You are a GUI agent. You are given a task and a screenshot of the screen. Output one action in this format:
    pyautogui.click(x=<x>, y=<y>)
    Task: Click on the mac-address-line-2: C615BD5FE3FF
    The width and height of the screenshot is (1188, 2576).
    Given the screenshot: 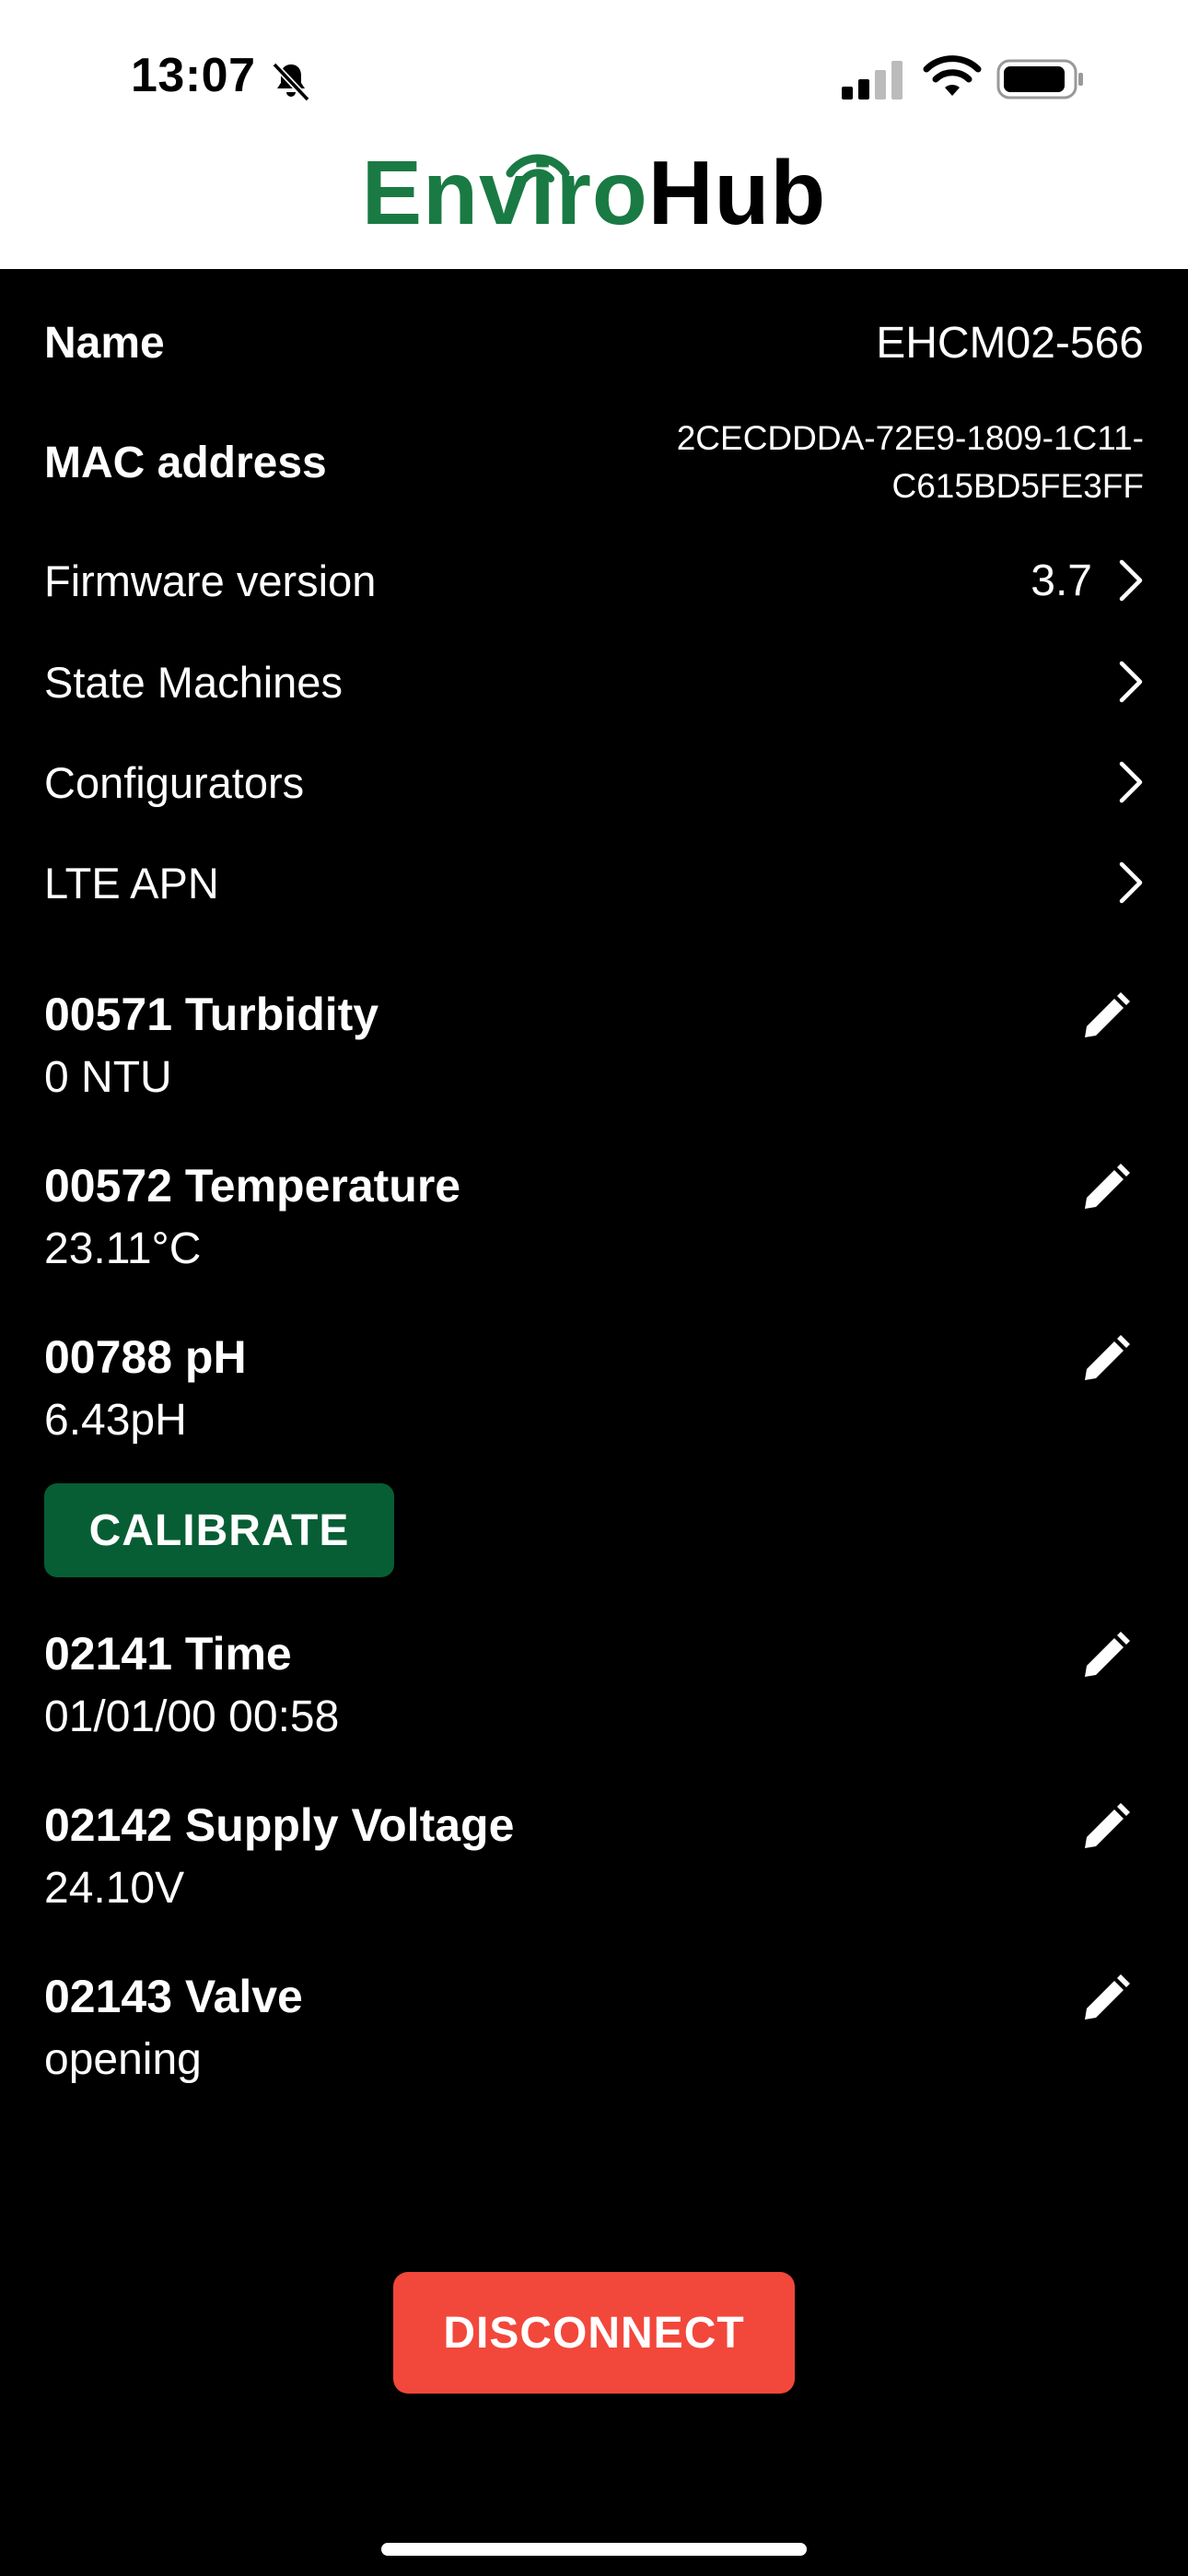 What is the action you would take?
    pyautogui.click(x=1018, y=486)
    